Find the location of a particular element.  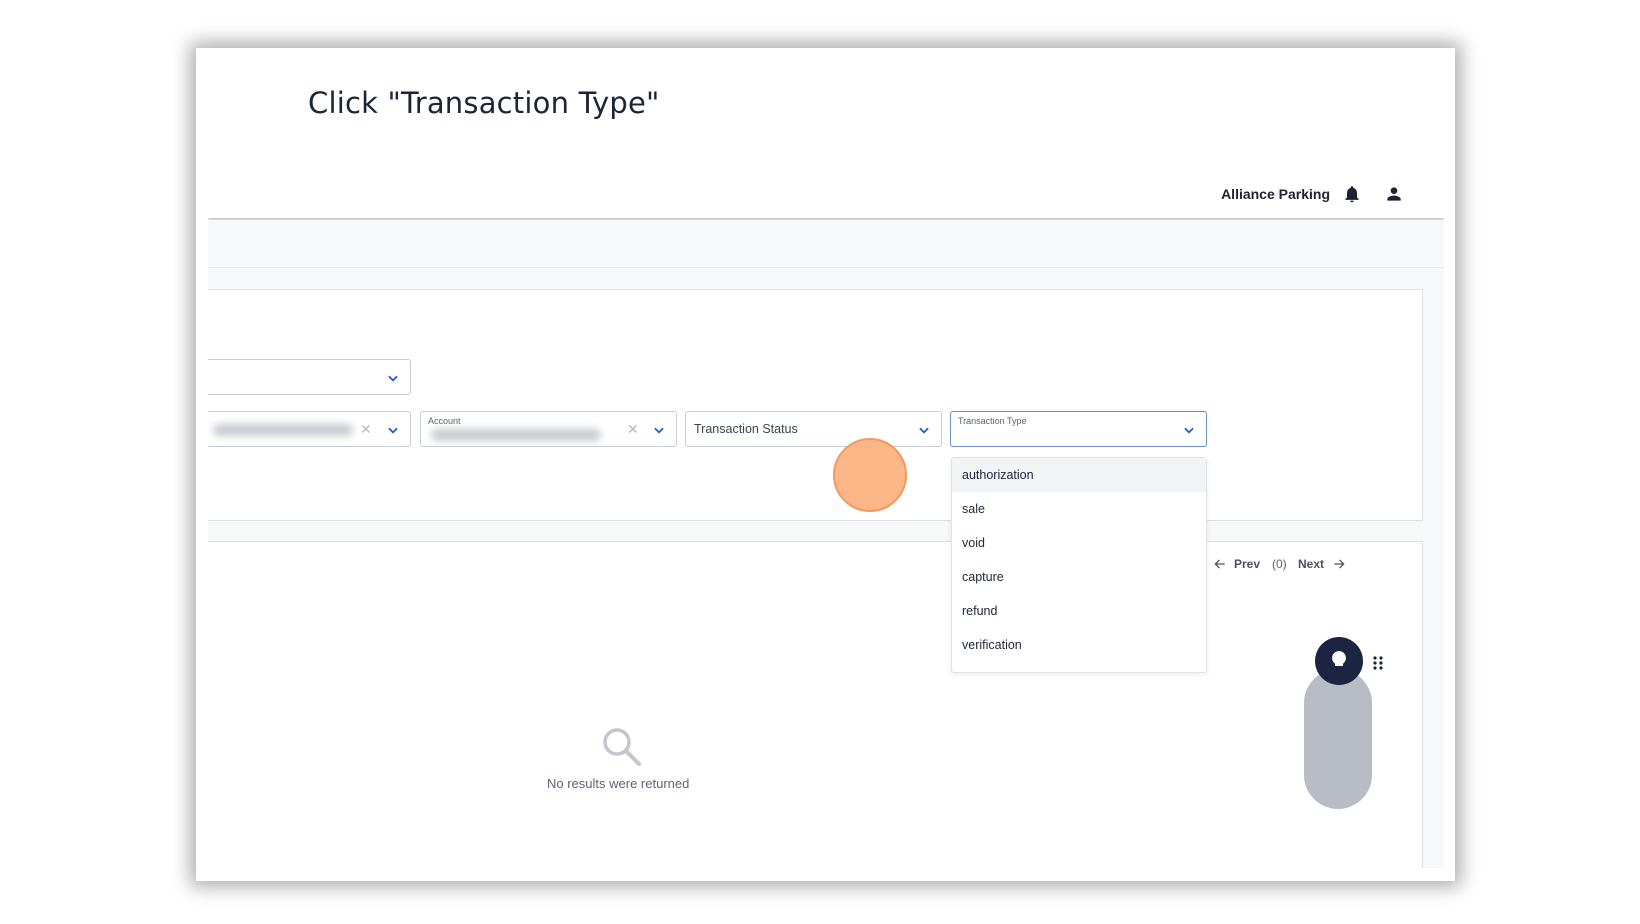

result-count: (0) is located at coordinates (1279, 564).